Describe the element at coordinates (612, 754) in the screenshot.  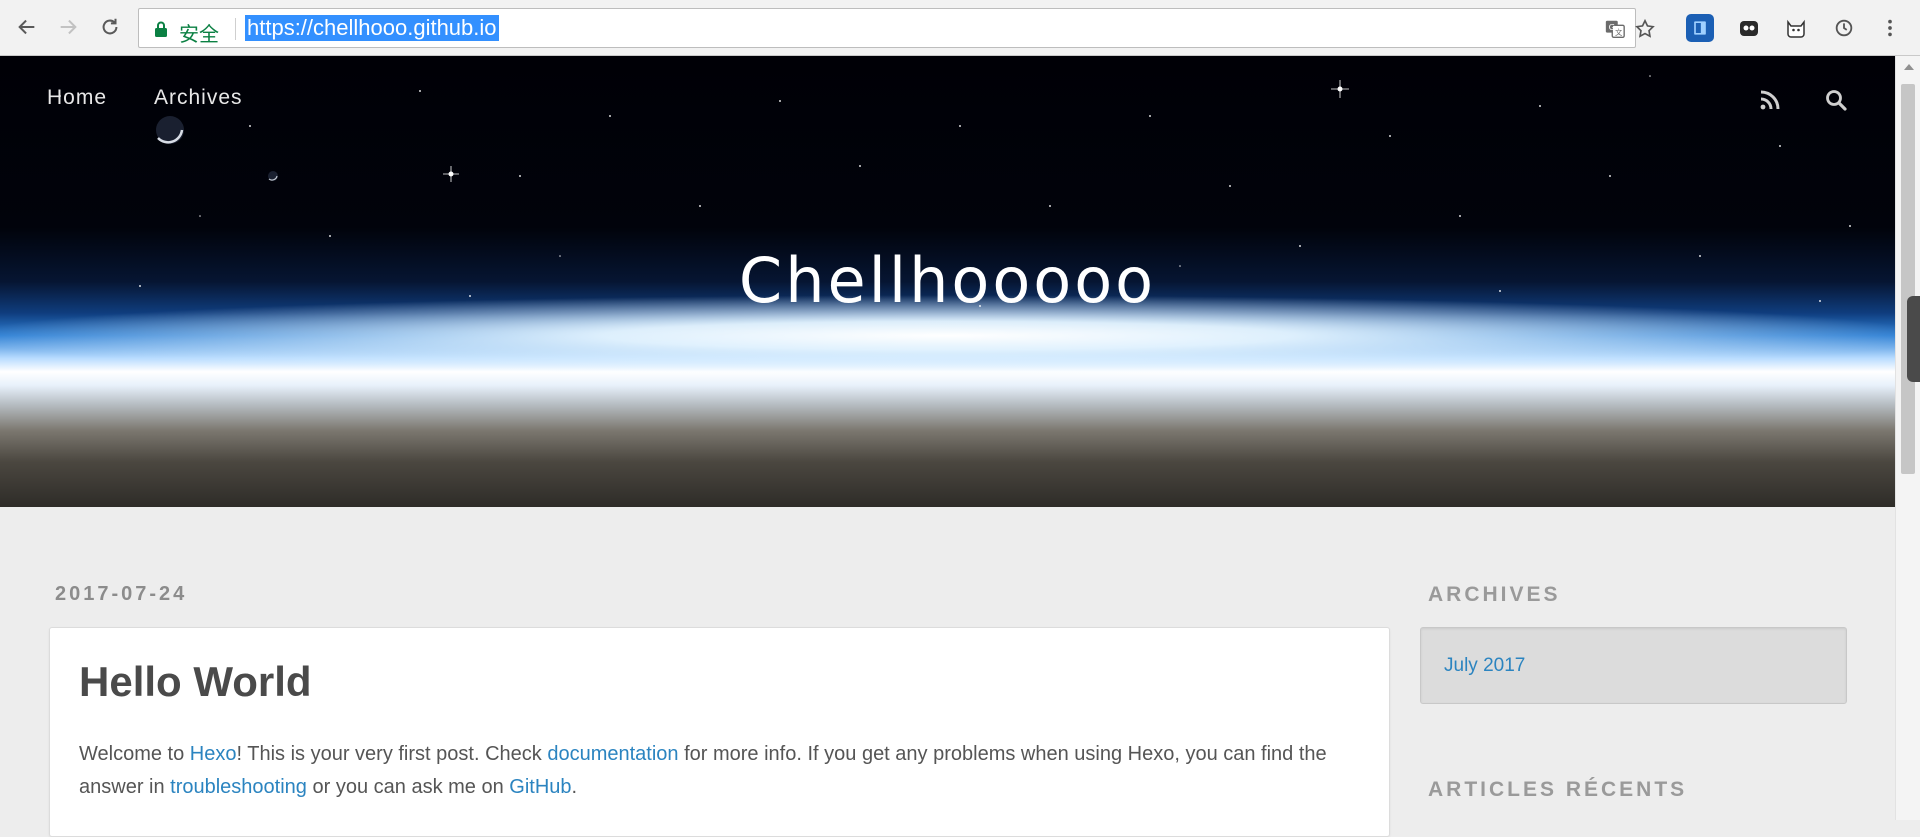
I see `documentation-link: documentation` at that location.